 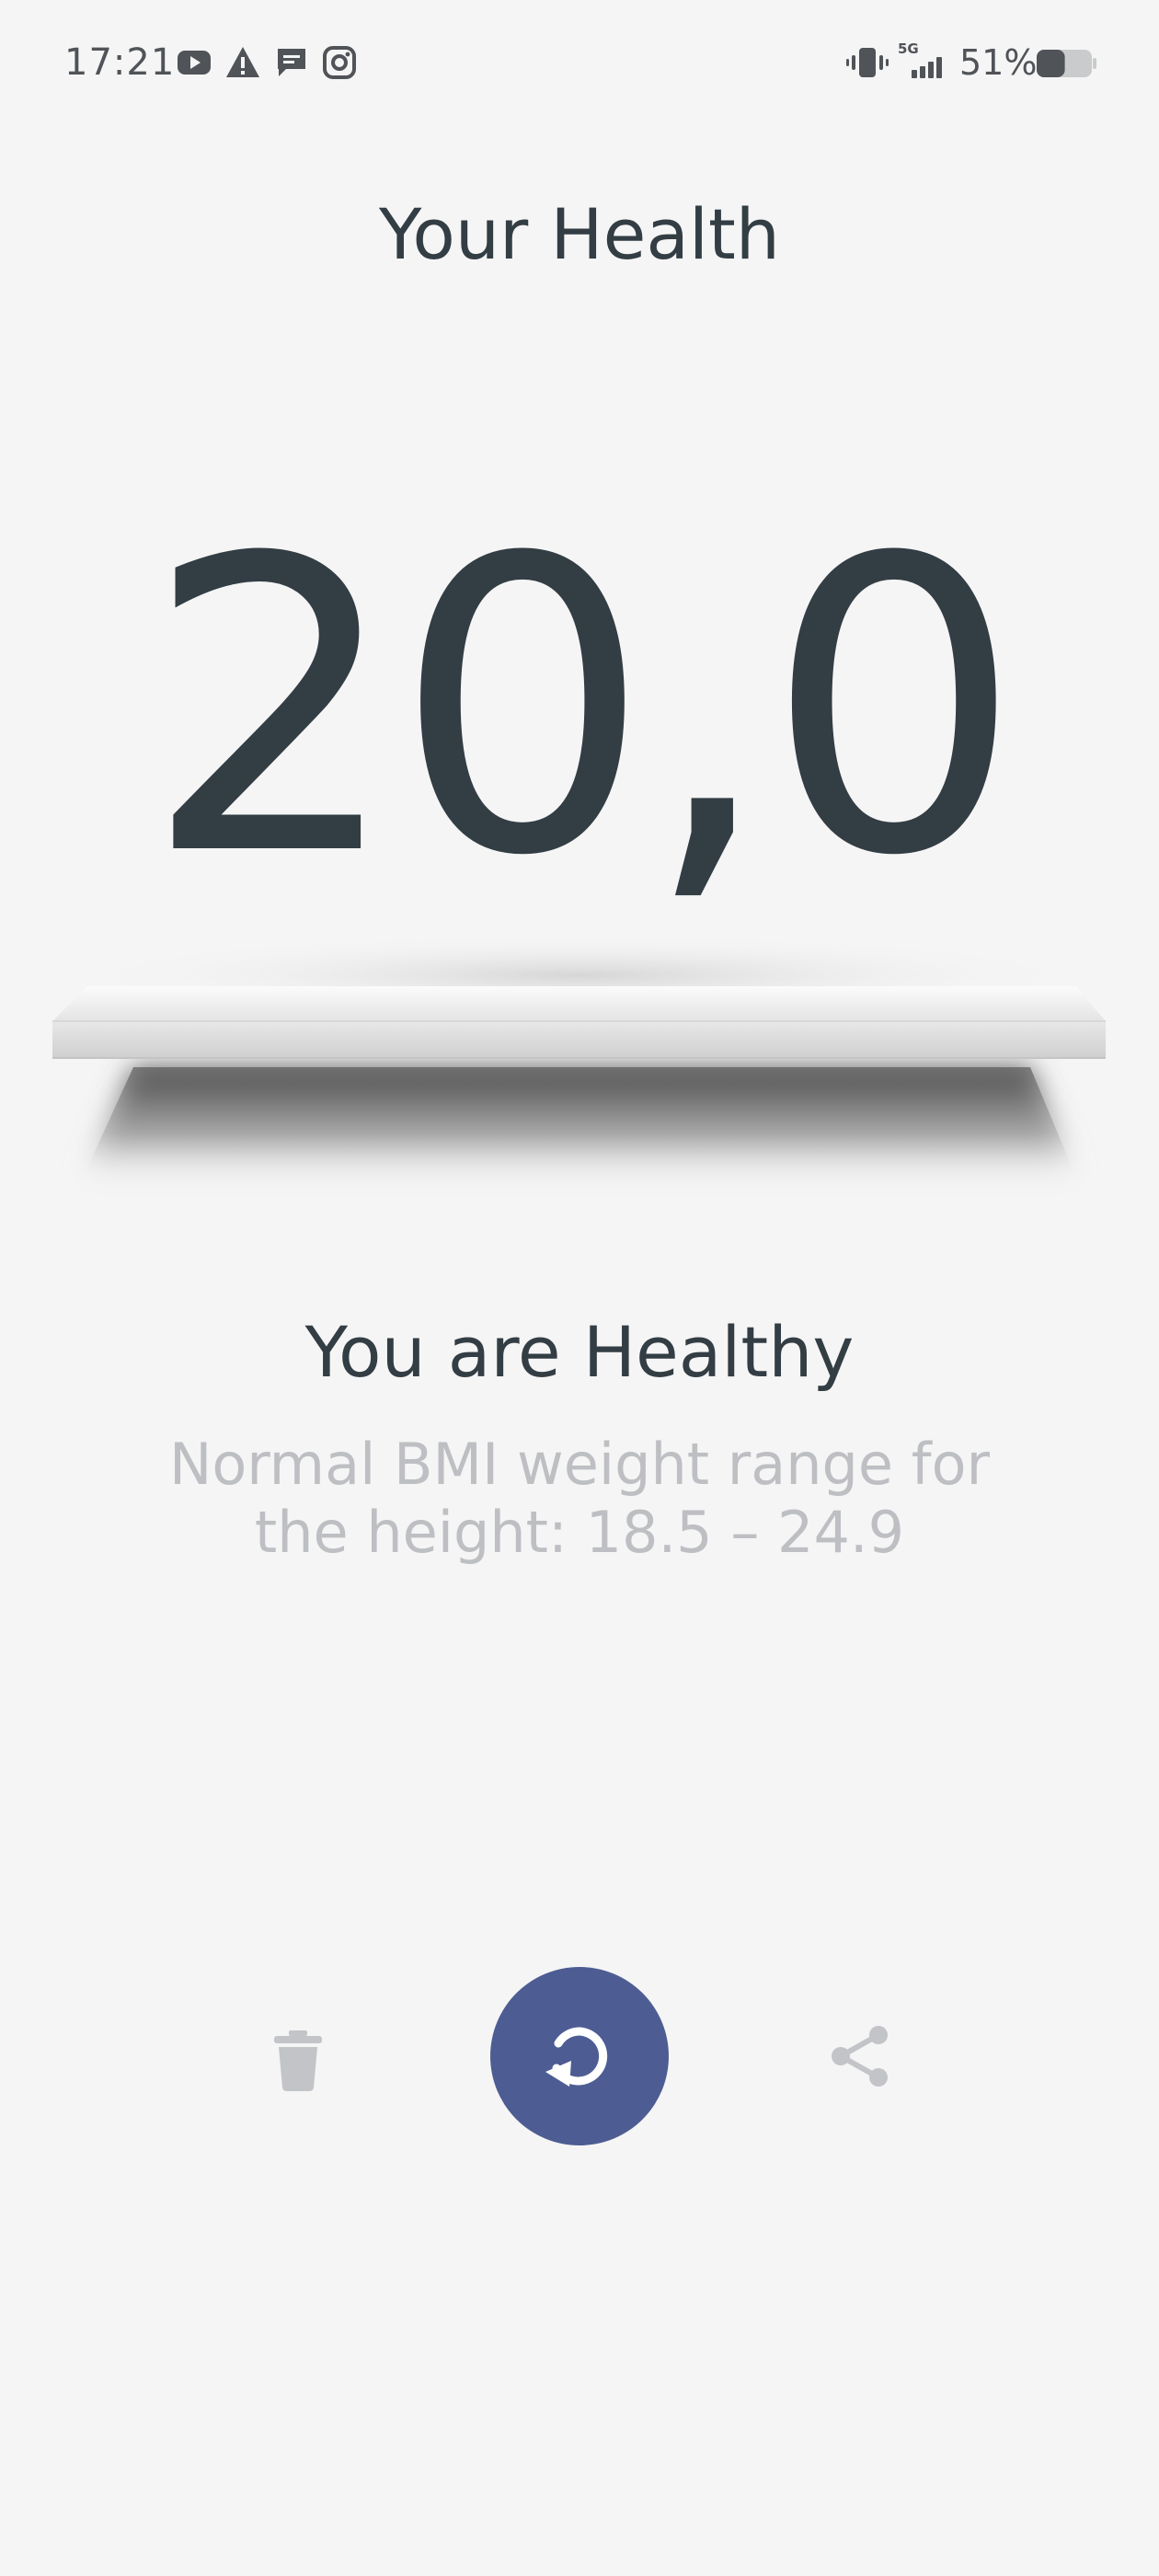 What do you see at coordinates (579, 234) in the screenshot?
I see `page-title: Your Health` at bounding box center [579, 234].